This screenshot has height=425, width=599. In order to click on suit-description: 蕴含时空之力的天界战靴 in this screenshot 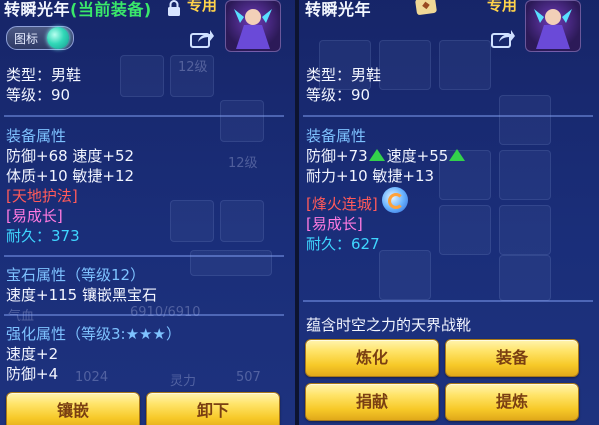, I will do `click(389, 325)`.